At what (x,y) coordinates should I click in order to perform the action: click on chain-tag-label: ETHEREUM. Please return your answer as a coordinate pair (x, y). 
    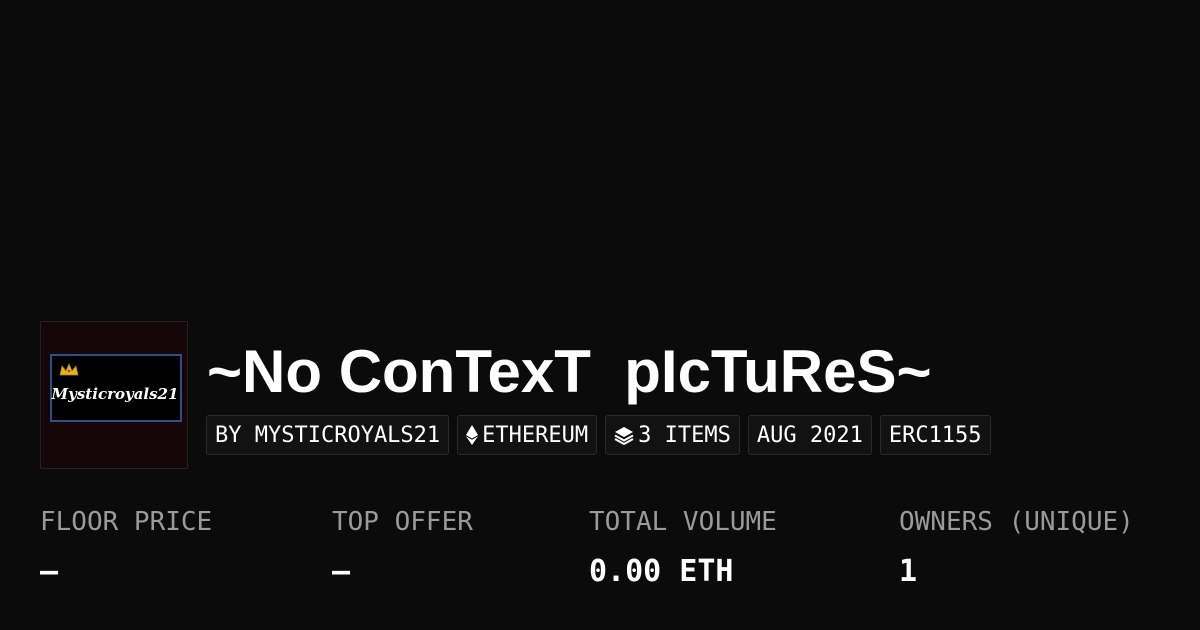
    Looking at the image, I should click on (535, 435).